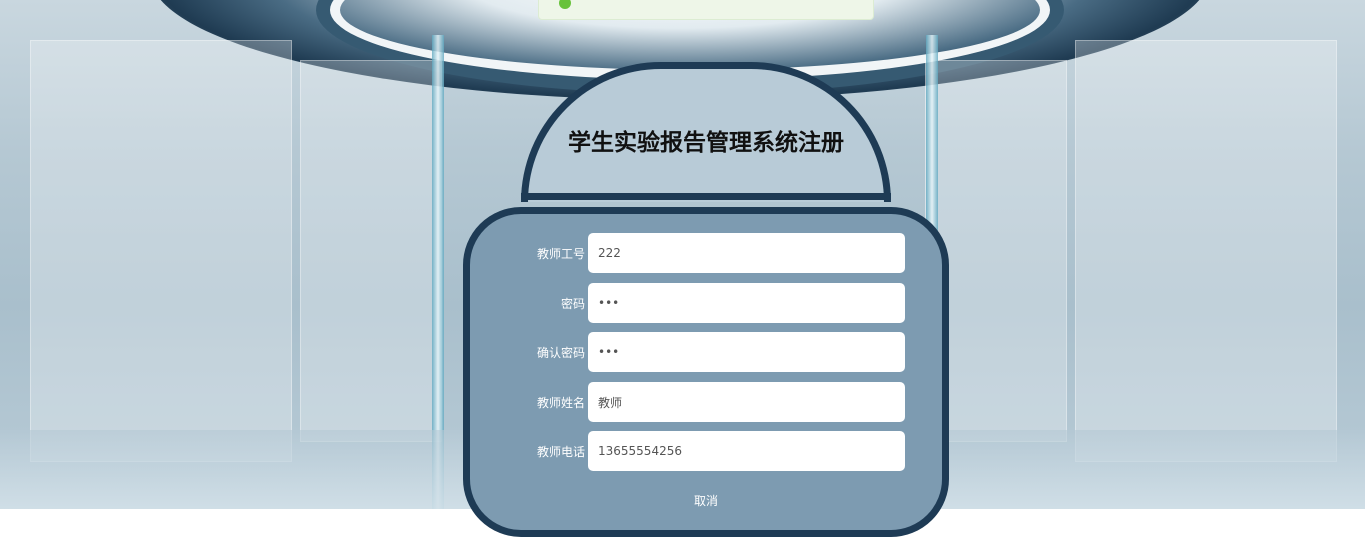 Image resolution: width=1365 pixels, height=537 pixels. I want to click on form-row-teacher-phone: 教师电话, so click(706, 451).